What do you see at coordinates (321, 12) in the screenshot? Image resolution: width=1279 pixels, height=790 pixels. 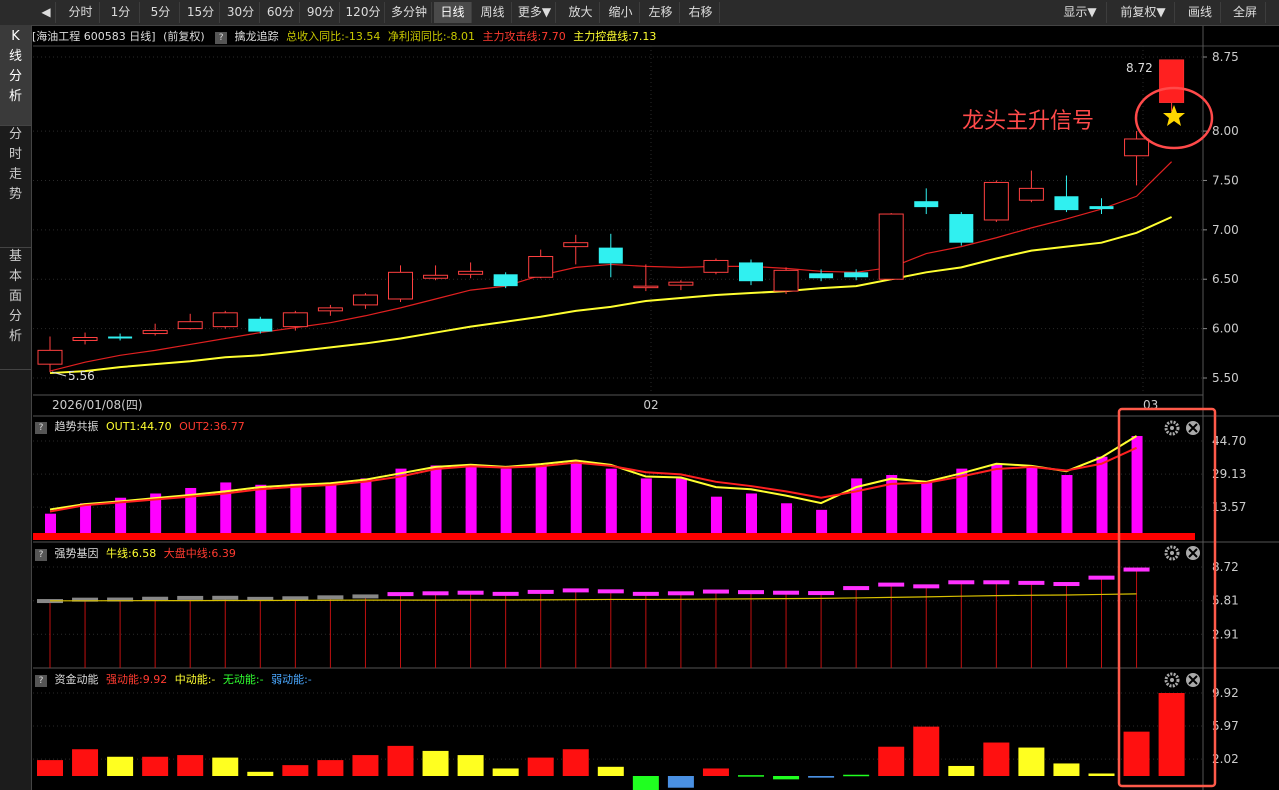 I see `period-6: 90分` at bounding box center [321, 12].